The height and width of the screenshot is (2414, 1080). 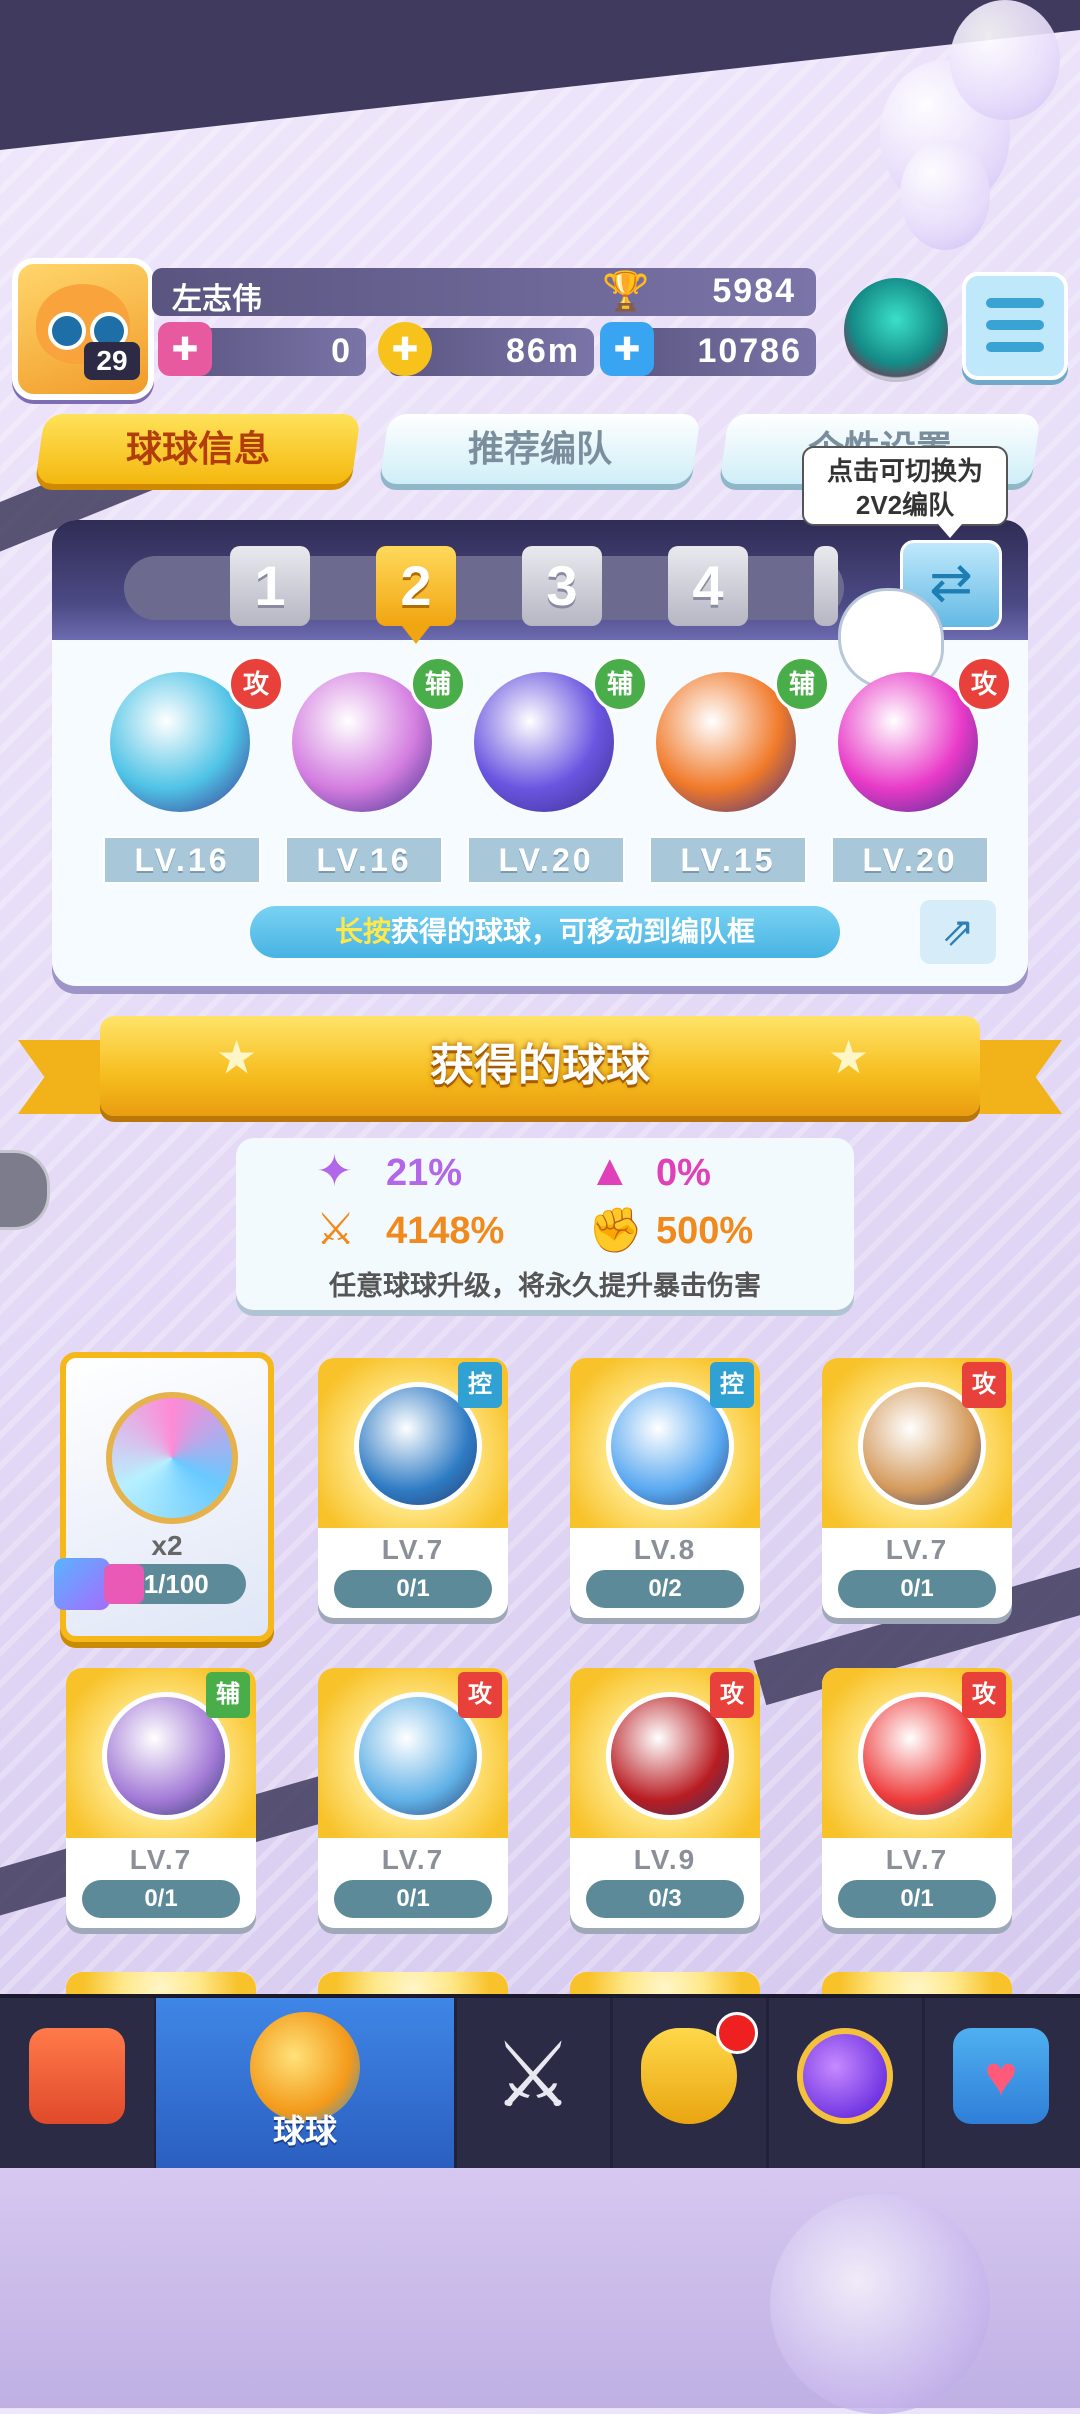 What do you see at coordinates (182, 860) in the screenshot?
I see `team-ball-level: LV.16` at bounding box center [182, 860].